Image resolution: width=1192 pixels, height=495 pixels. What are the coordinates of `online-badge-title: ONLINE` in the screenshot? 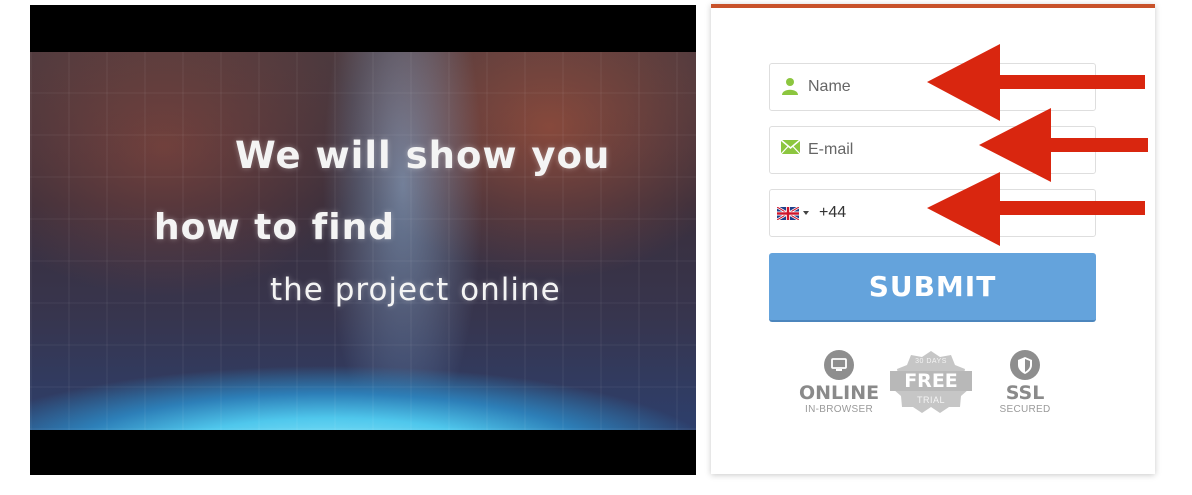 It's located at (839, 393).